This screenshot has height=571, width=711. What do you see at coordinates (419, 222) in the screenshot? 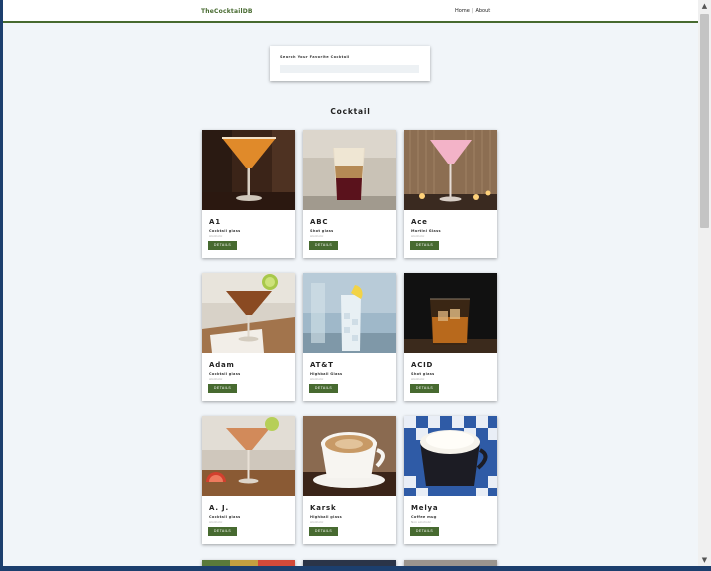
I see `cocktail-name: Ace` at bounding box center [419, 222].